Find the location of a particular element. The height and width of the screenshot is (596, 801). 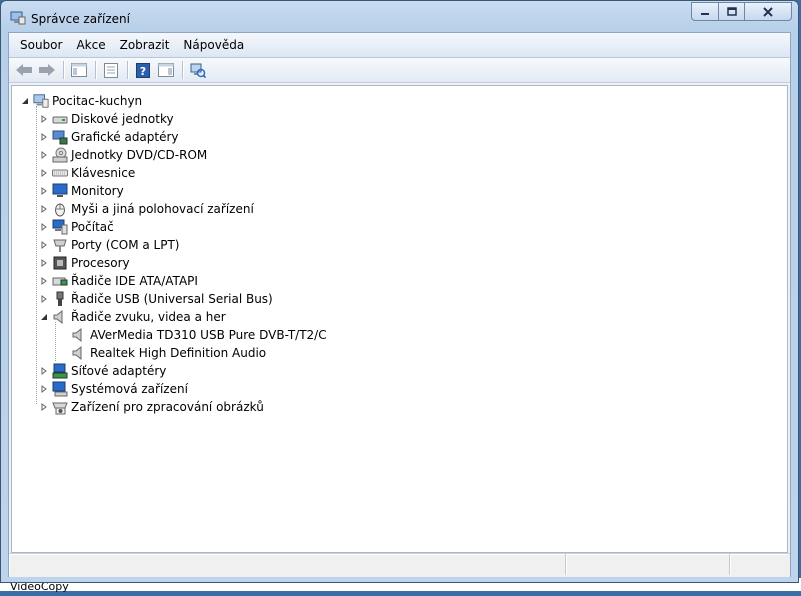

scan-hardware-icon is located at coordinates (198, 70).